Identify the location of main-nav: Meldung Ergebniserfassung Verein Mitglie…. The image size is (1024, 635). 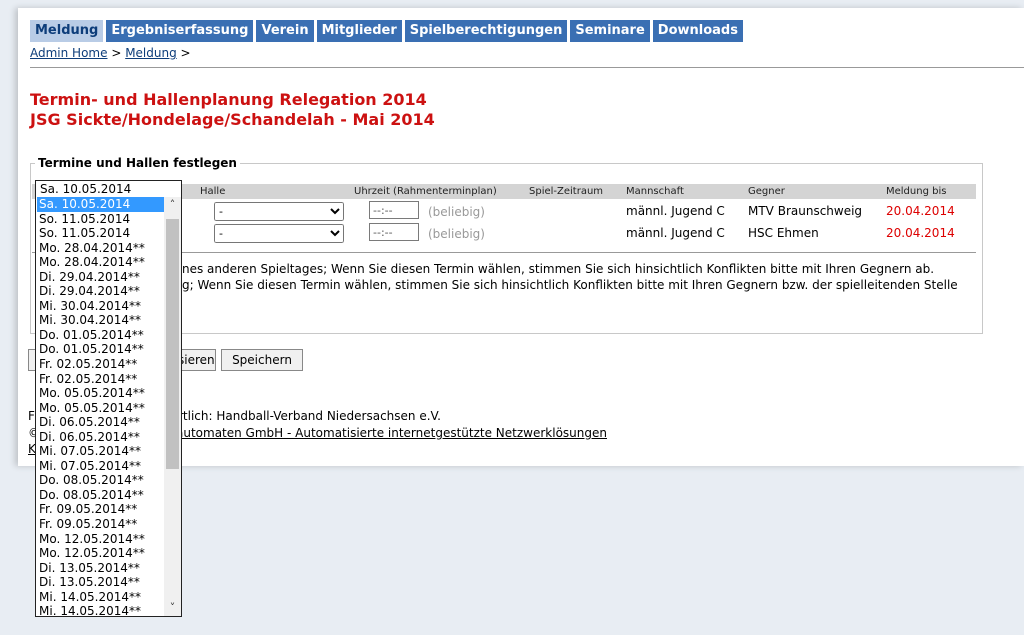
(386, 31).